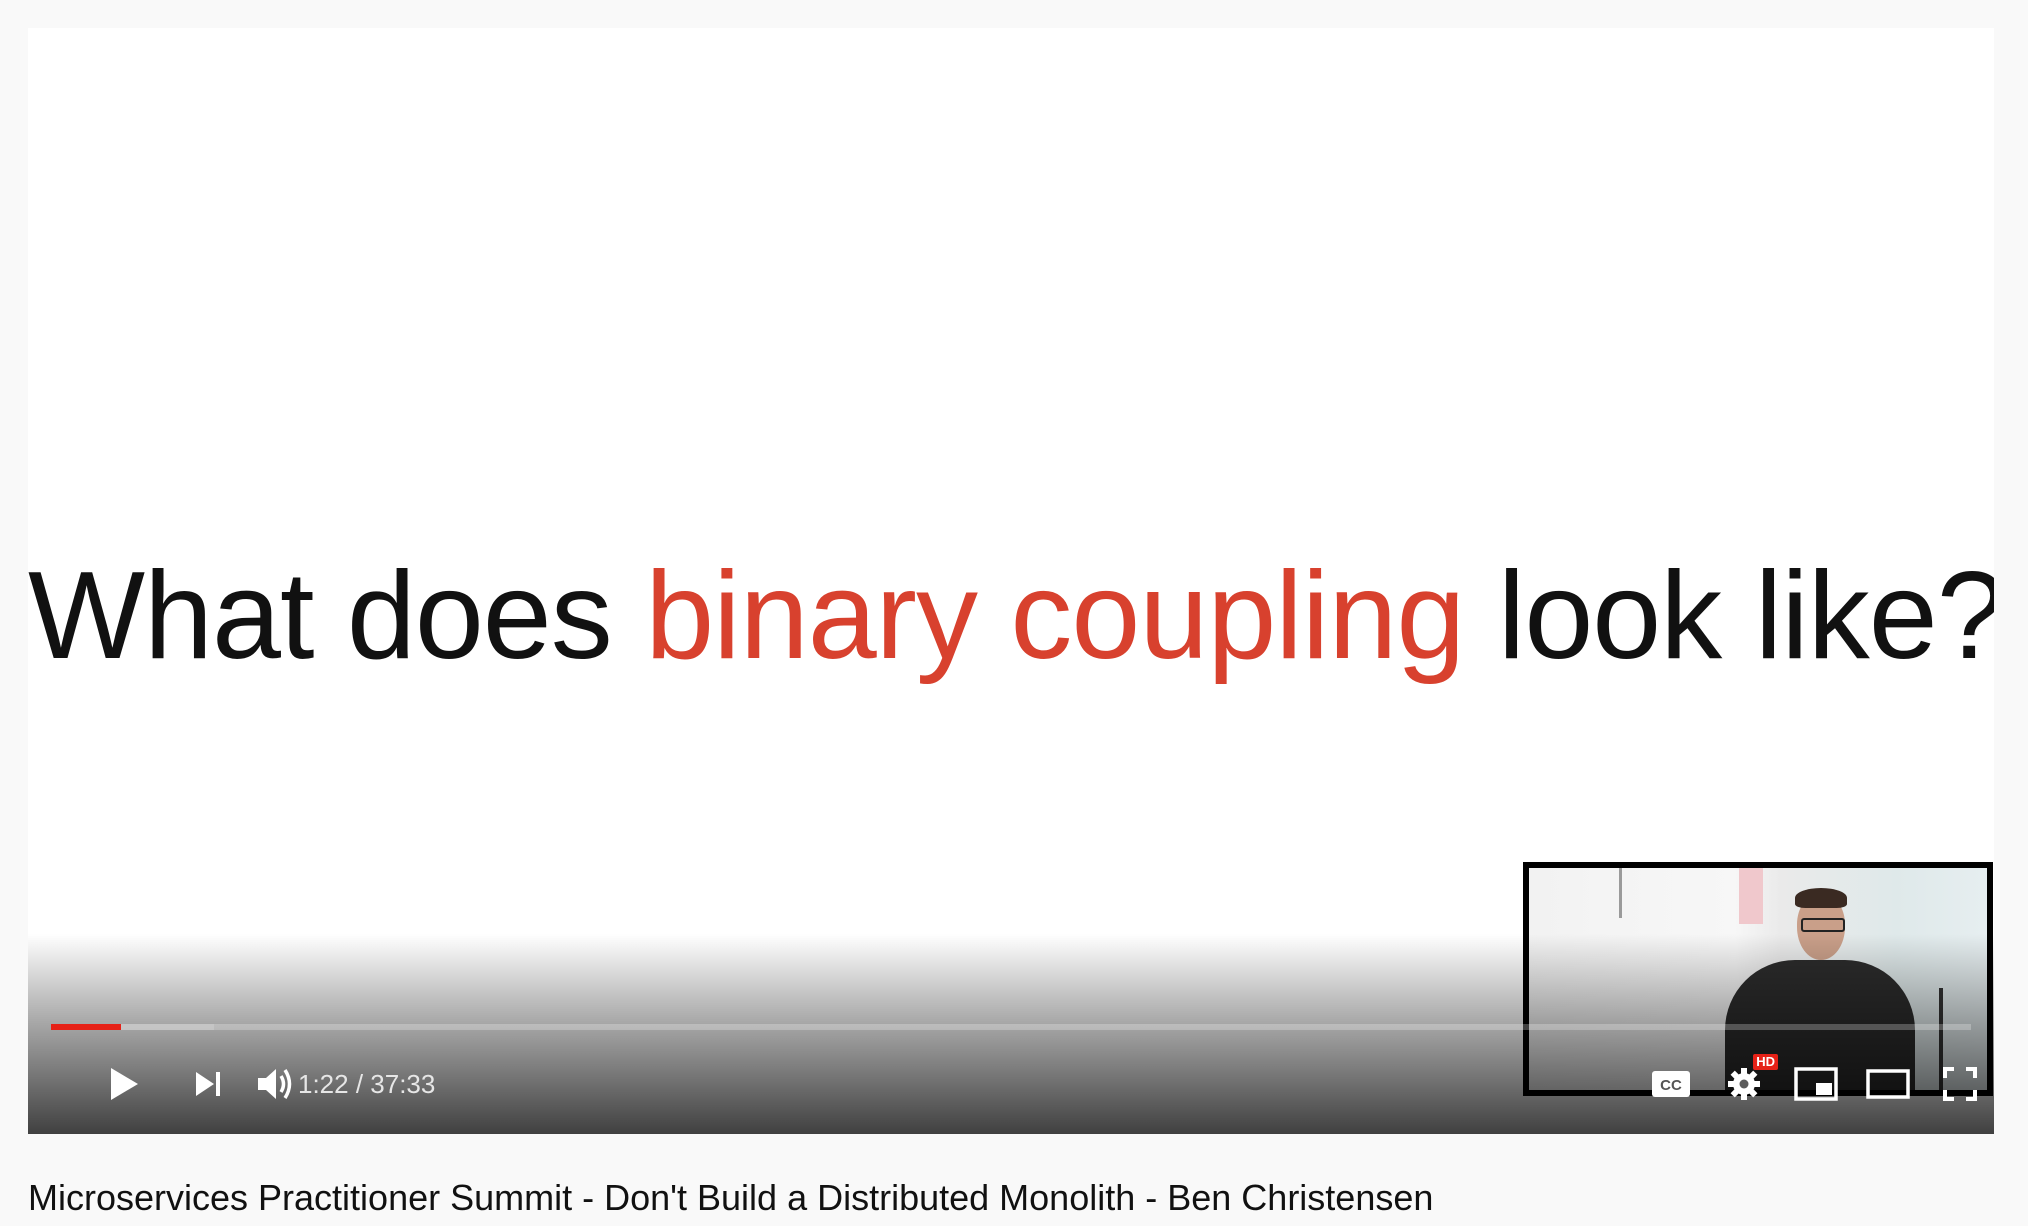 This screenshot has height=1226, width=2028. Describe the element at coordinates (1751, 896) in the screenshot. I see `background-banner` at that location.